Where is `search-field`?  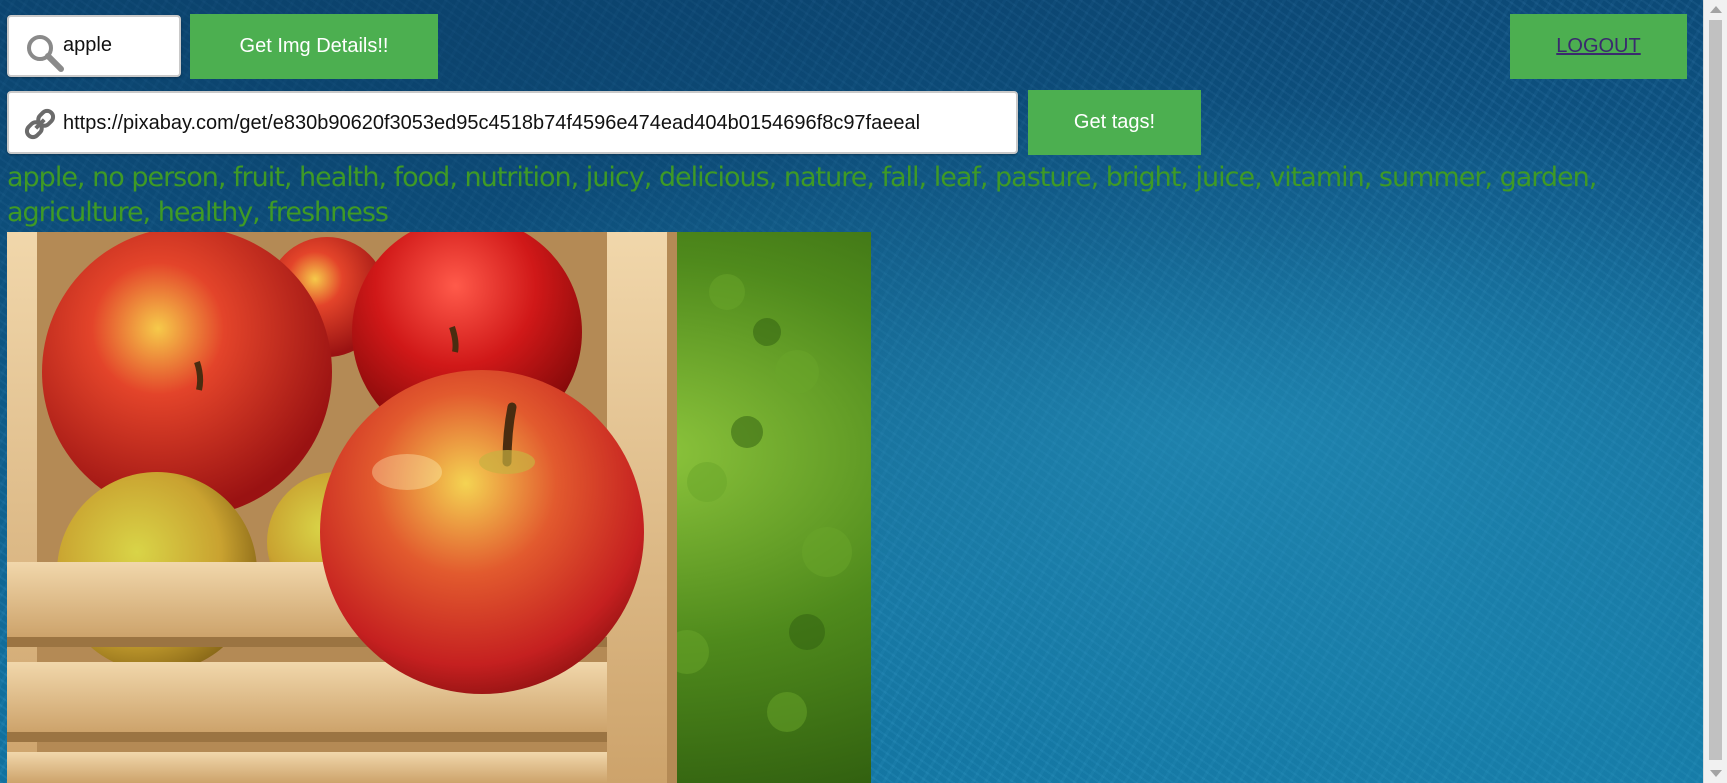
search-field is located at coordinates (94, 46).